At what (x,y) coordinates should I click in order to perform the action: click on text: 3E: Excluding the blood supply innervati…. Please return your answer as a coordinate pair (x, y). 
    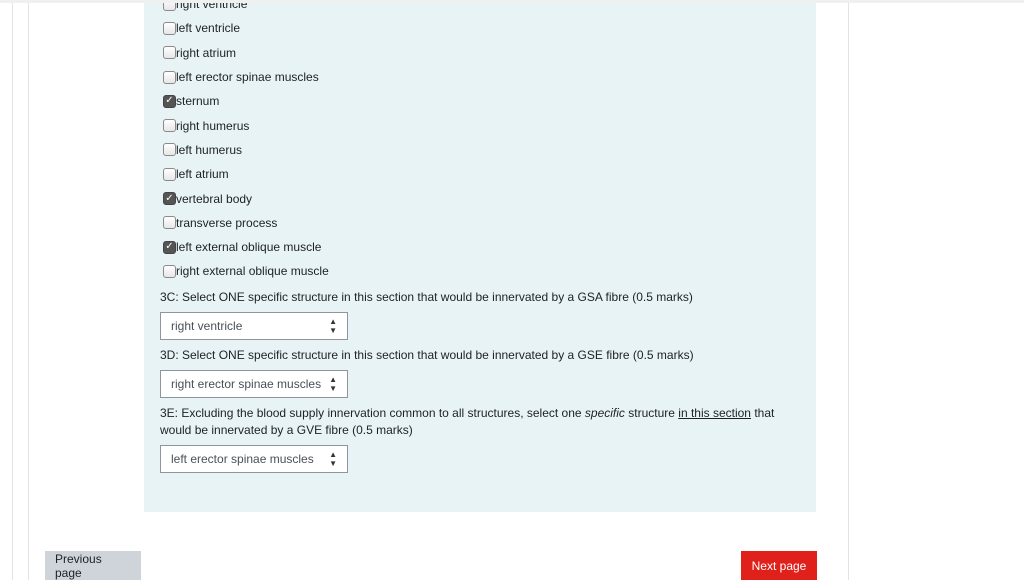
    Looking at the image, I should click on (372, 413).